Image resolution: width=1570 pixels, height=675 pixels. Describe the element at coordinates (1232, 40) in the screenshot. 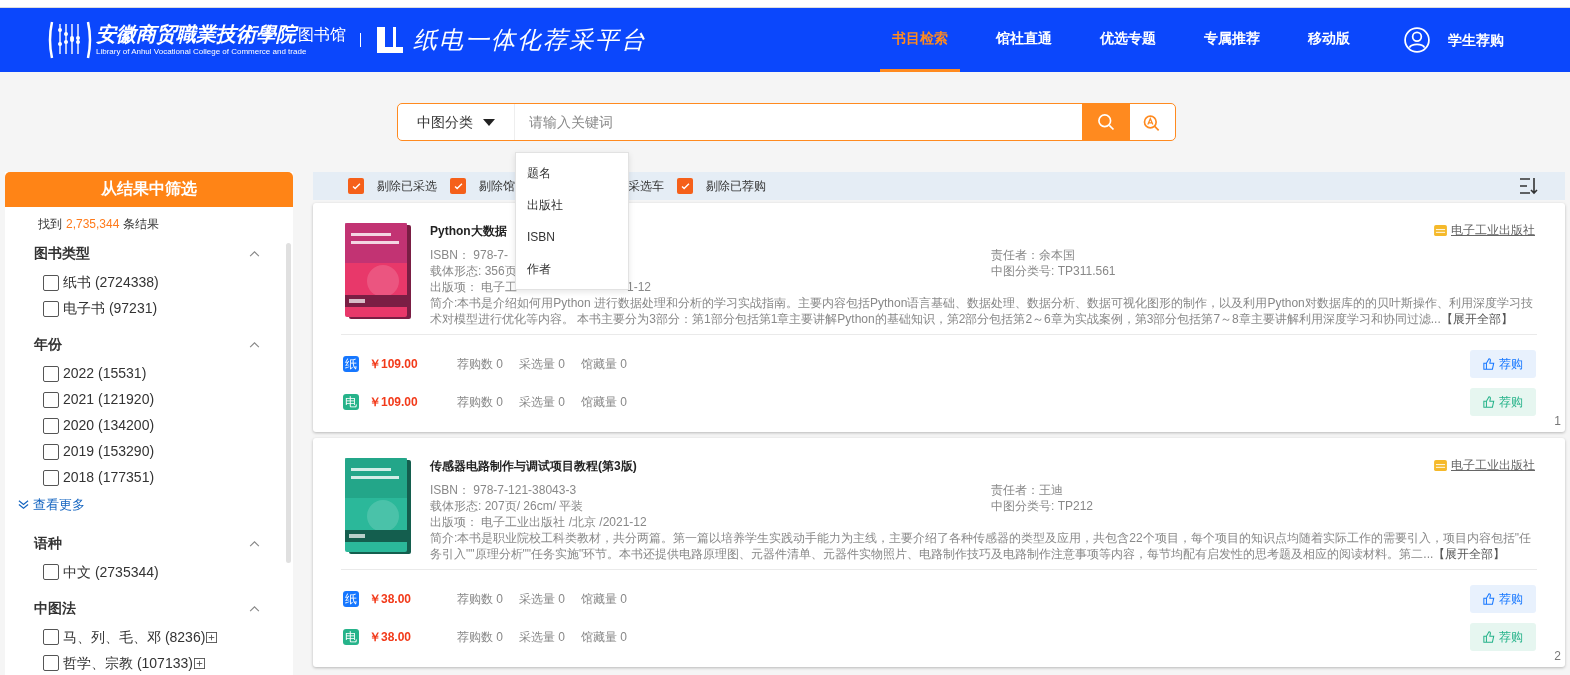

I see `nav-tab: 专属推荐` at that location.